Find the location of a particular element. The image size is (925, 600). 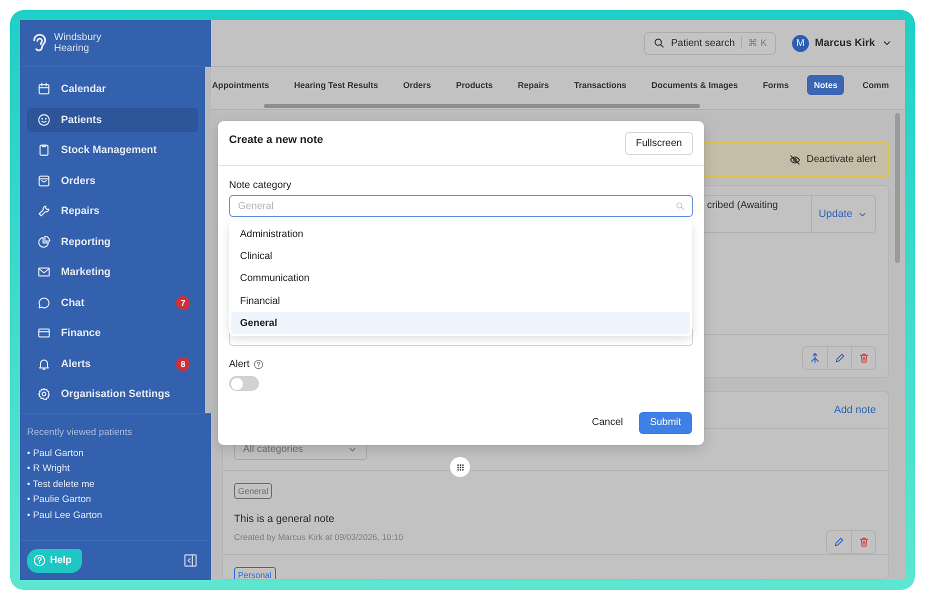

calendar-icon is located at coordinates (44, 89).